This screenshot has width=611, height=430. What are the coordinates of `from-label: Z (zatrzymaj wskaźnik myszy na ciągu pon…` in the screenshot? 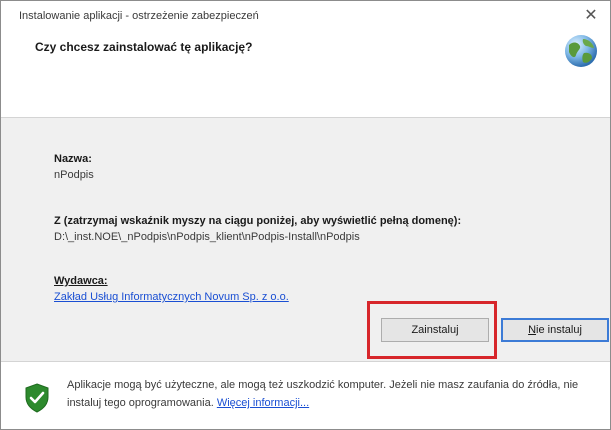 It's located at (258, 221).